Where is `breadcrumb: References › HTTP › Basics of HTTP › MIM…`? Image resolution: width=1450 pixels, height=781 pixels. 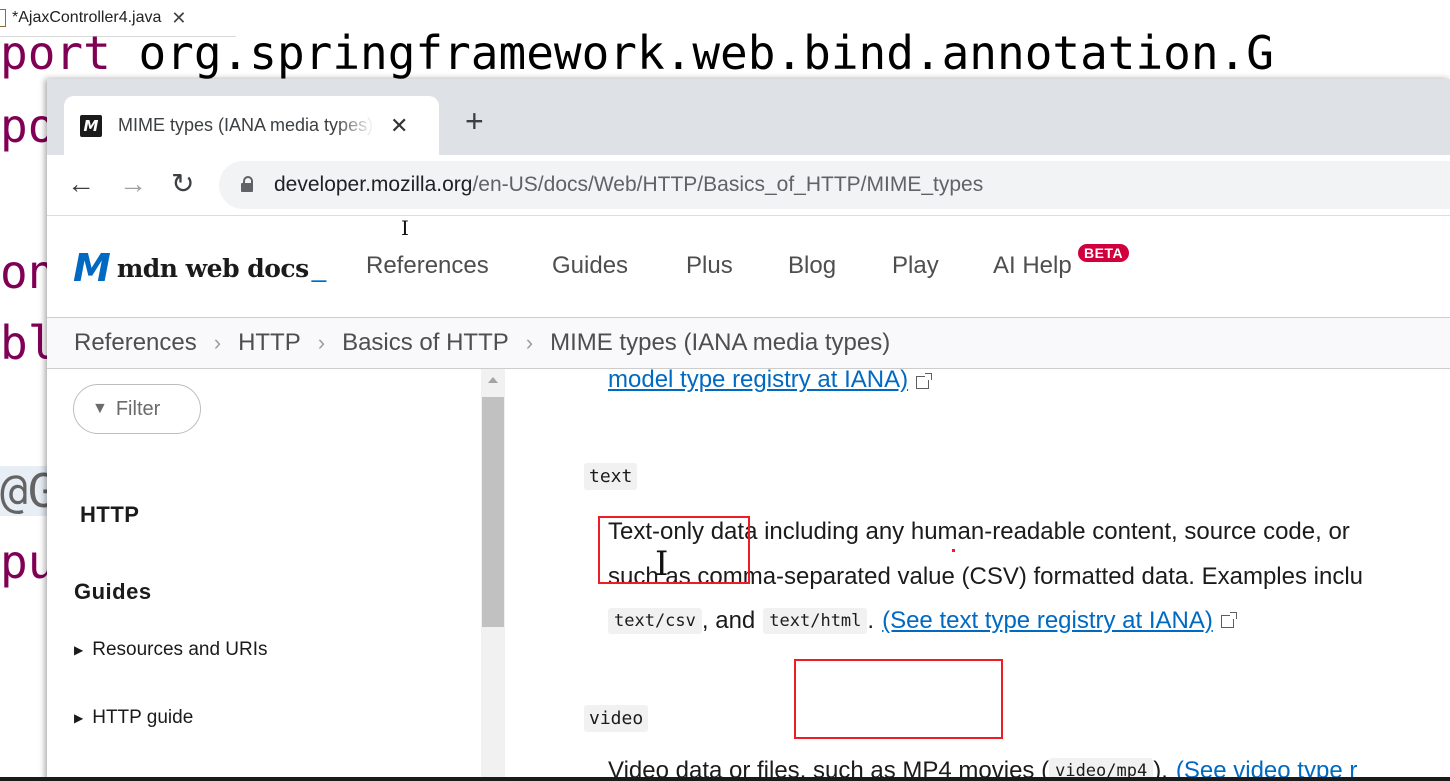 breadcrumb: References › HTTP › Basics of HTTP › MIM… is located at coordinates (748, 343).